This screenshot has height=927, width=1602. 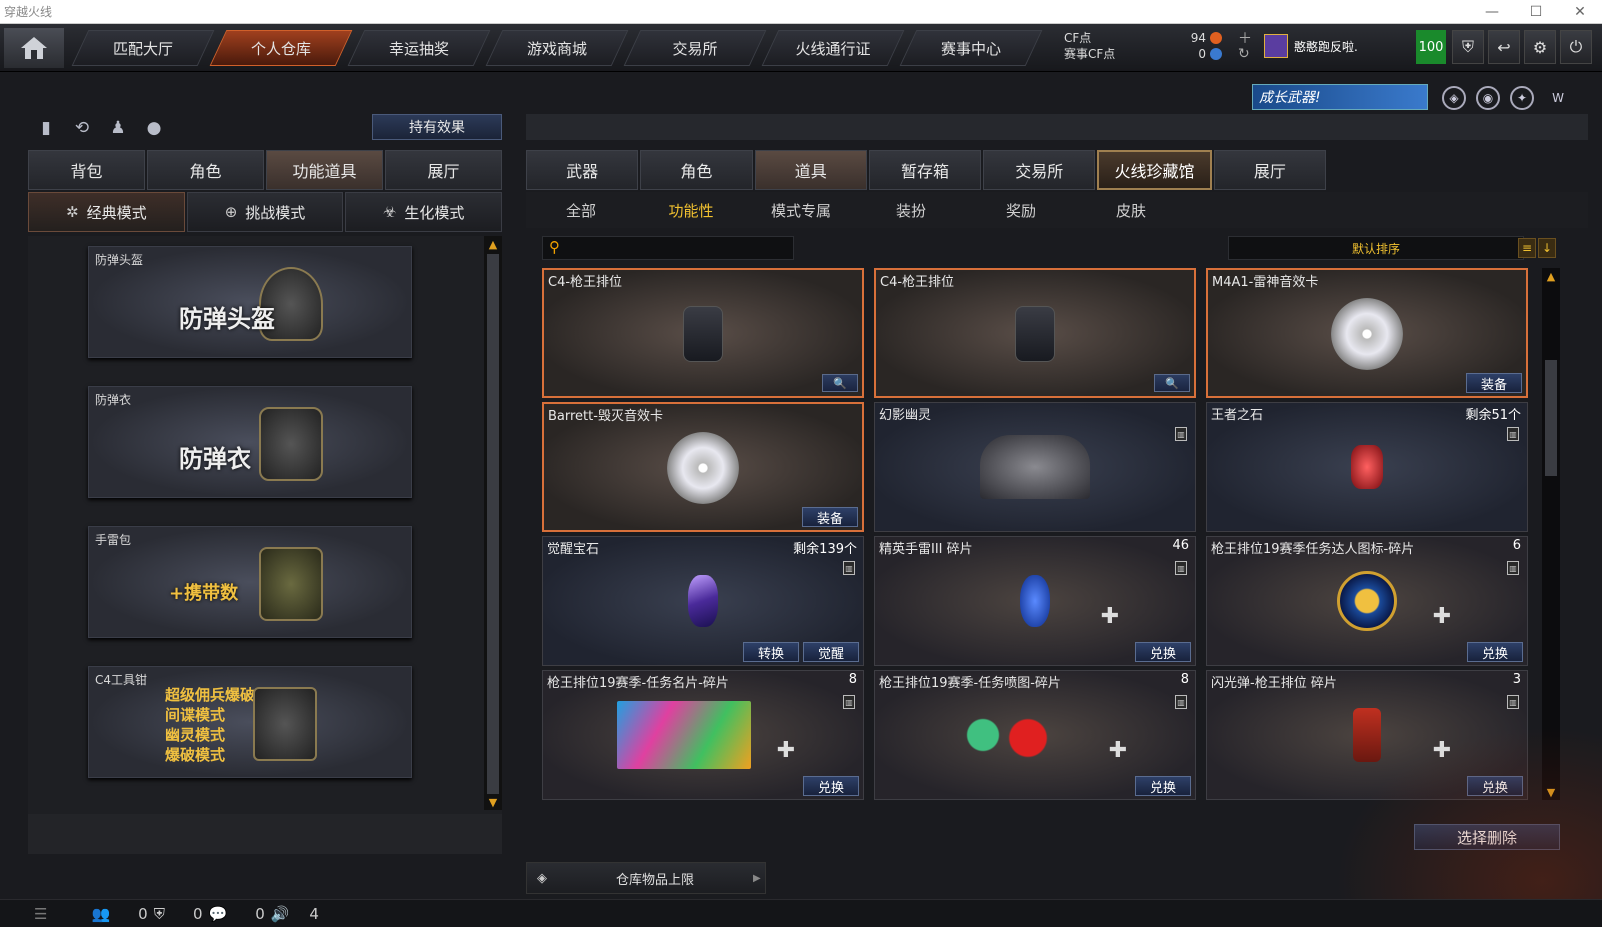 What do you see at coordinates (437, 127) in the screenshot?
I see `hold-effect-button: 持有效果` at bounding box center [437, 127].